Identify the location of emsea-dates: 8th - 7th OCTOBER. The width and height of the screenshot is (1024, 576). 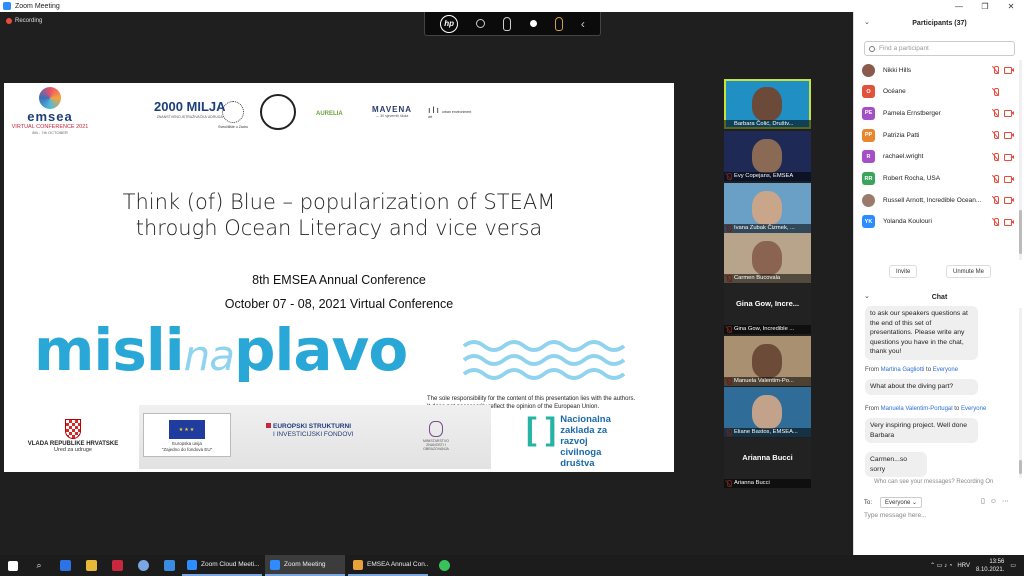
(50, 132).